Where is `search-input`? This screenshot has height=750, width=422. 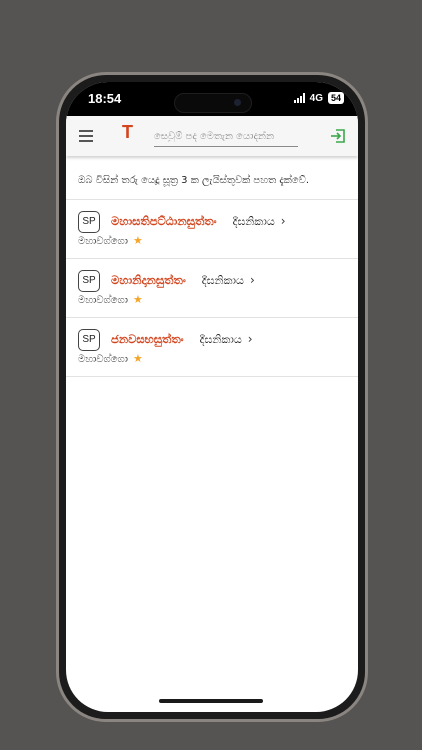 search-input is located at coordinates (226, 136).